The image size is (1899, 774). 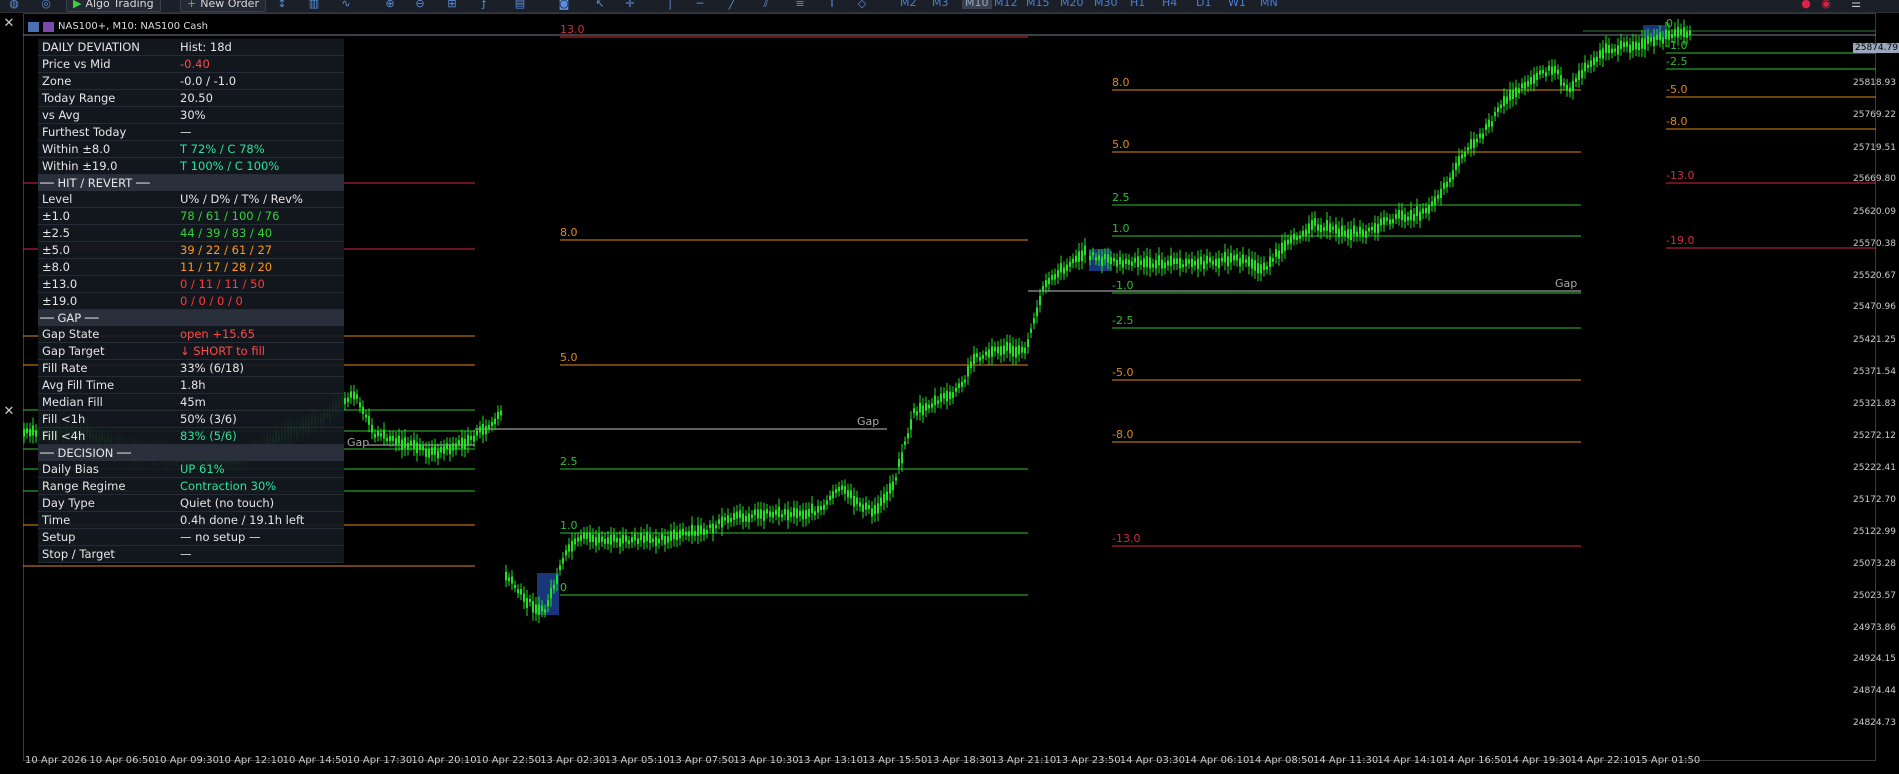 I want to click on timeframe-m20: M20, so click(x=1072, y=4).